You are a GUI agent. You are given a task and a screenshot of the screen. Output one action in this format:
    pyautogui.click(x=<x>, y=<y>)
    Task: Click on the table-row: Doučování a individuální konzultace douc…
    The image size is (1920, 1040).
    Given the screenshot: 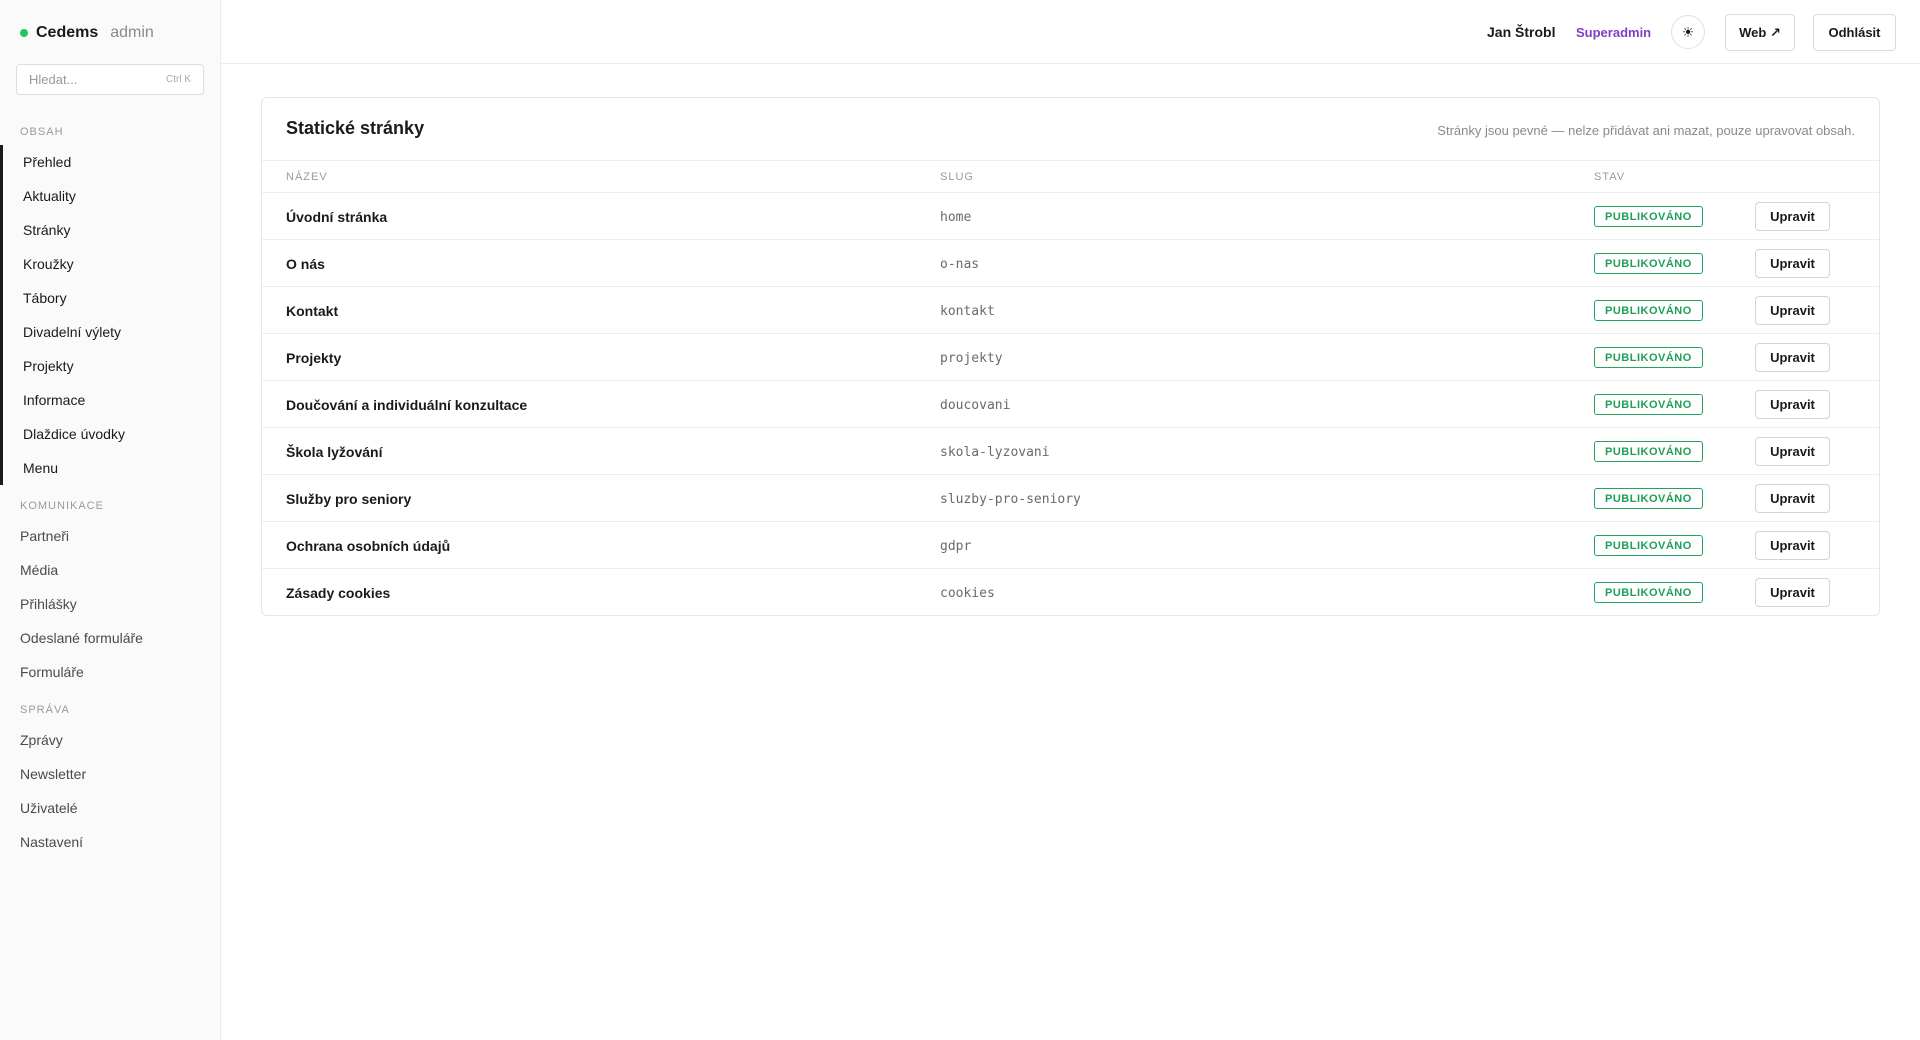 What is the action you would take?
    pyautogui.click(x=1070, y=404)
    